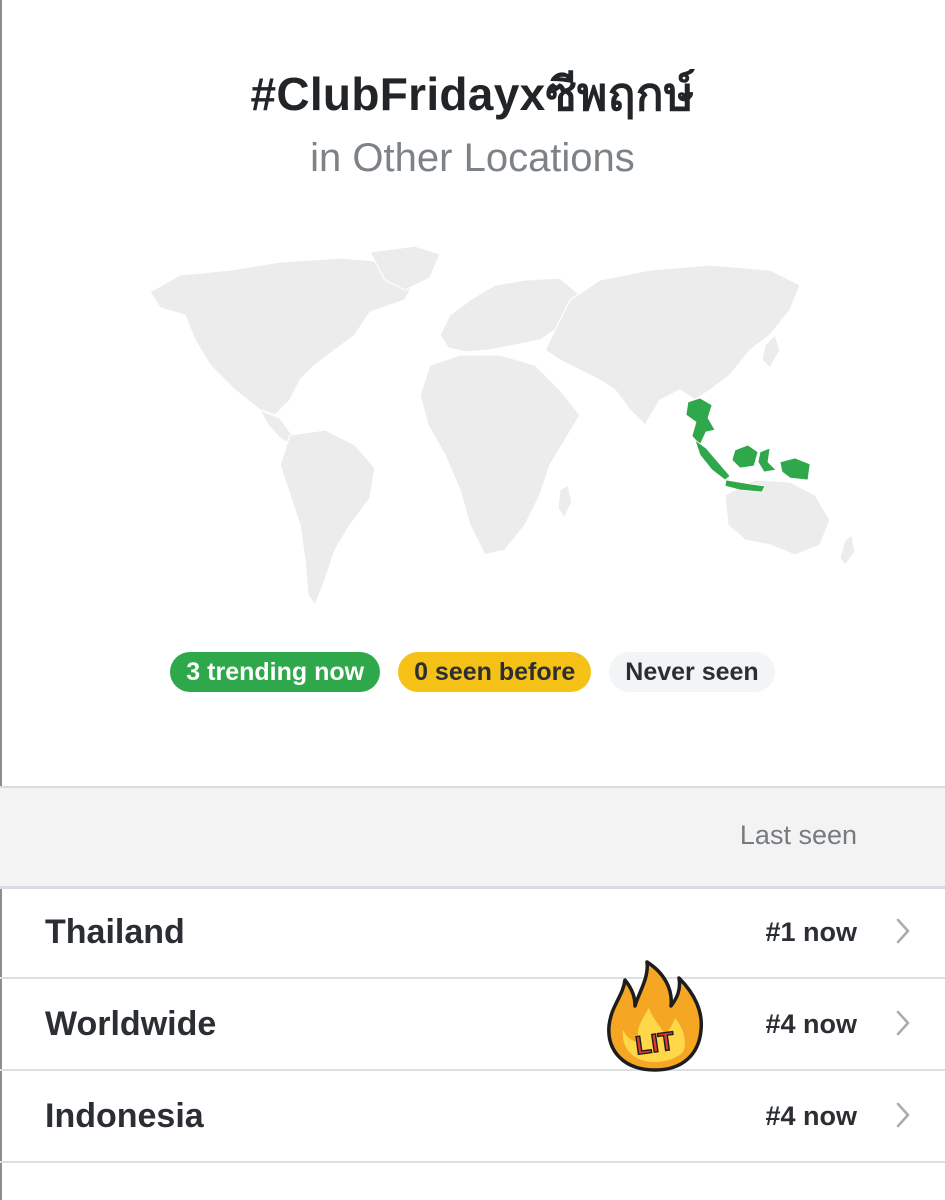 The height and width of the screenshot is (1200, 945). Describe the element at coordinates (500, 455) in the screenshot. I see `map-africa` at that location.